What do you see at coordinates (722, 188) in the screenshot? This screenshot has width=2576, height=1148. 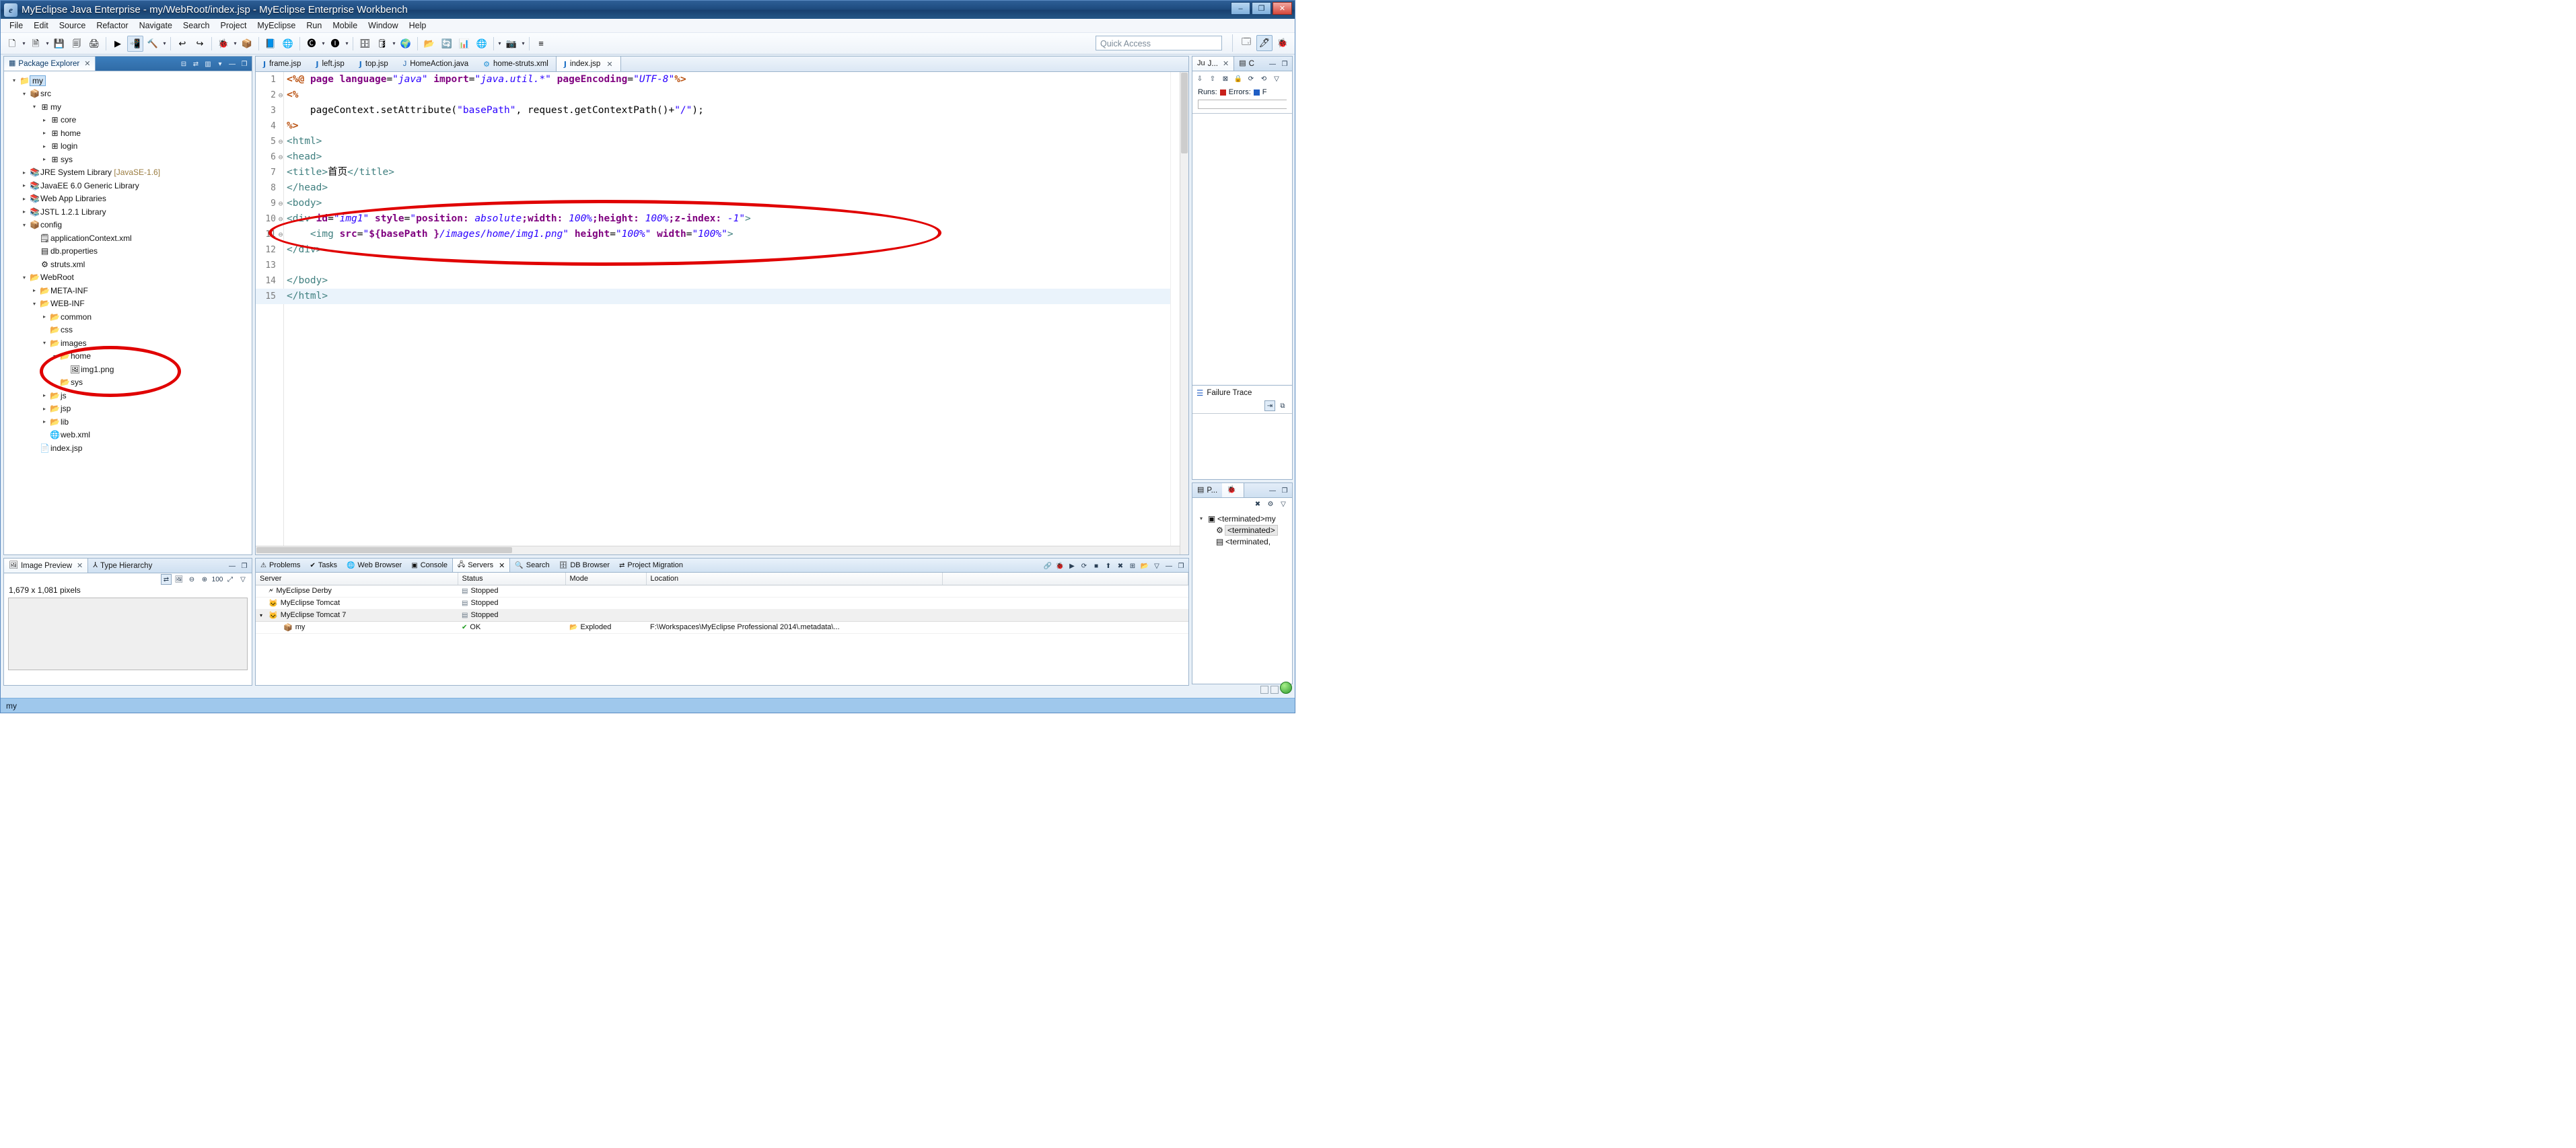 I see `code-line: 8 </head>` at bounding box center [722, 188].